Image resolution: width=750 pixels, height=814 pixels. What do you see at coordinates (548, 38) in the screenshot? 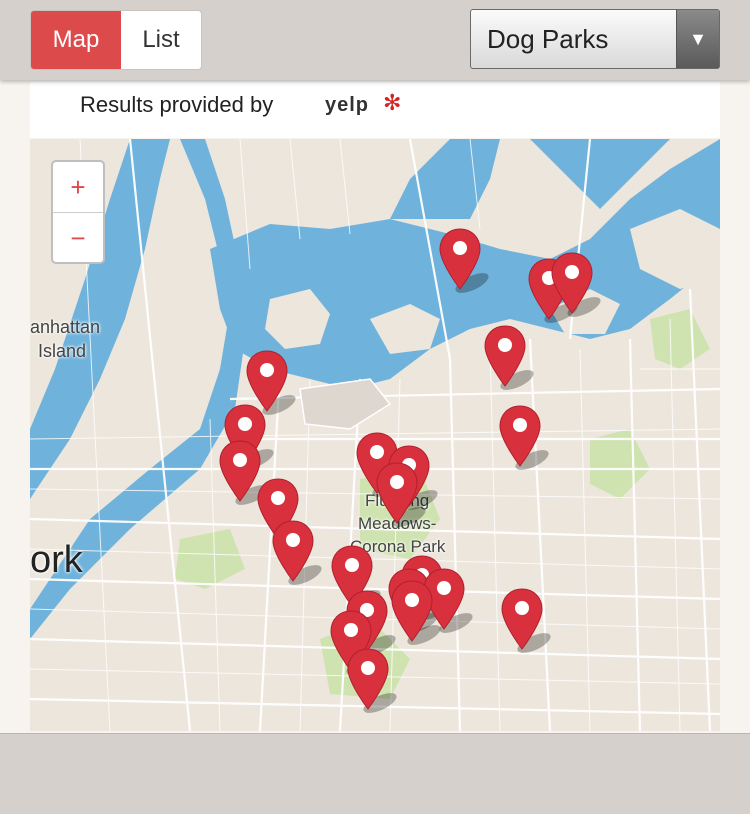
I see `category-select-value: Dog Parks` at bounding box center [548, 38].